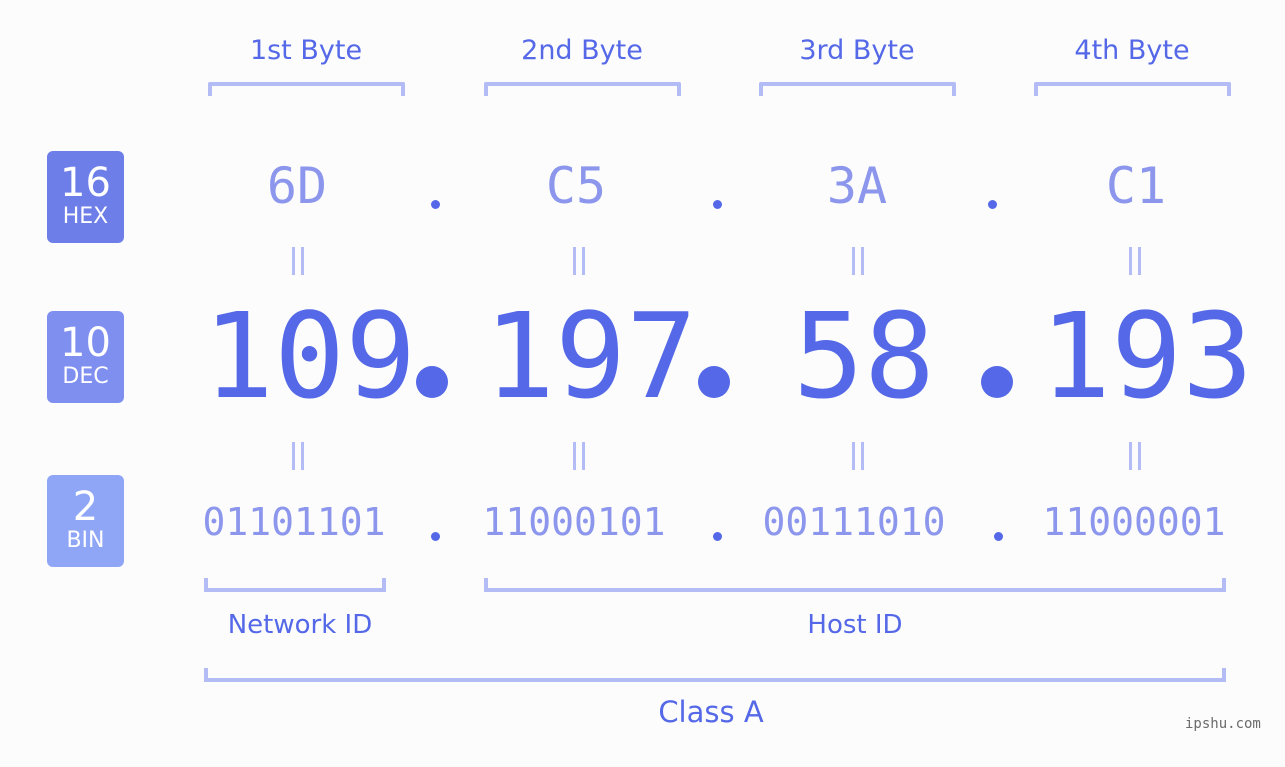  I want to click on hex-badge-label: HEX, so click(85, 216).